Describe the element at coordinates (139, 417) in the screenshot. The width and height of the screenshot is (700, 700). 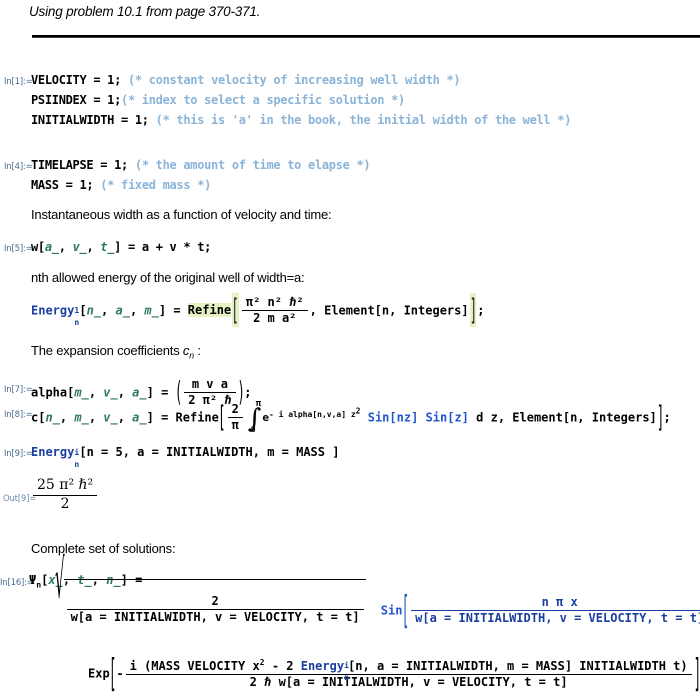
I see `c-arg-a: a_` at that location.